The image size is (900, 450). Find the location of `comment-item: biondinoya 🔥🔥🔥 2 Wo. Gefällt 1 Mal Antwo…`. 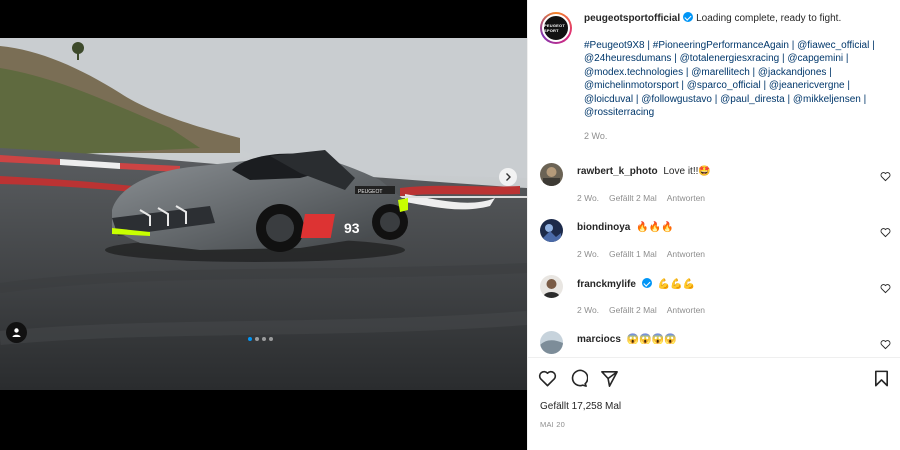

comment-item: biondinoya 🔥🔥🔥 2 Wo. Gefällt 1 Mal Antwo… is located at coordinates (714, 247).